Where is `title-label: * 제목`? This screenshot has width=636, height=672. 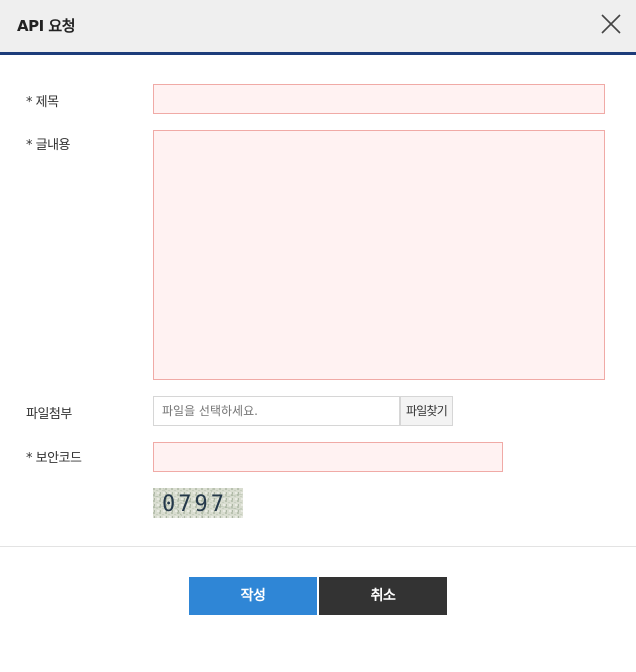
title-label: * 제목 is located at coordinates (42, 102).